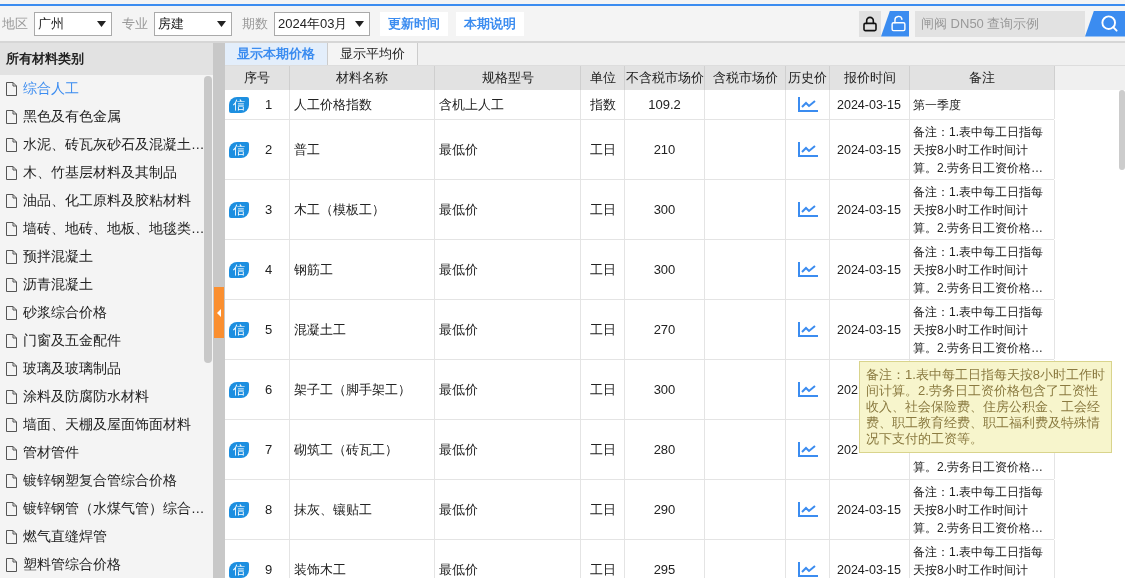 This screenshot has height=578, width=1125. I want to click on column-header: 序号, so click(257, 78).